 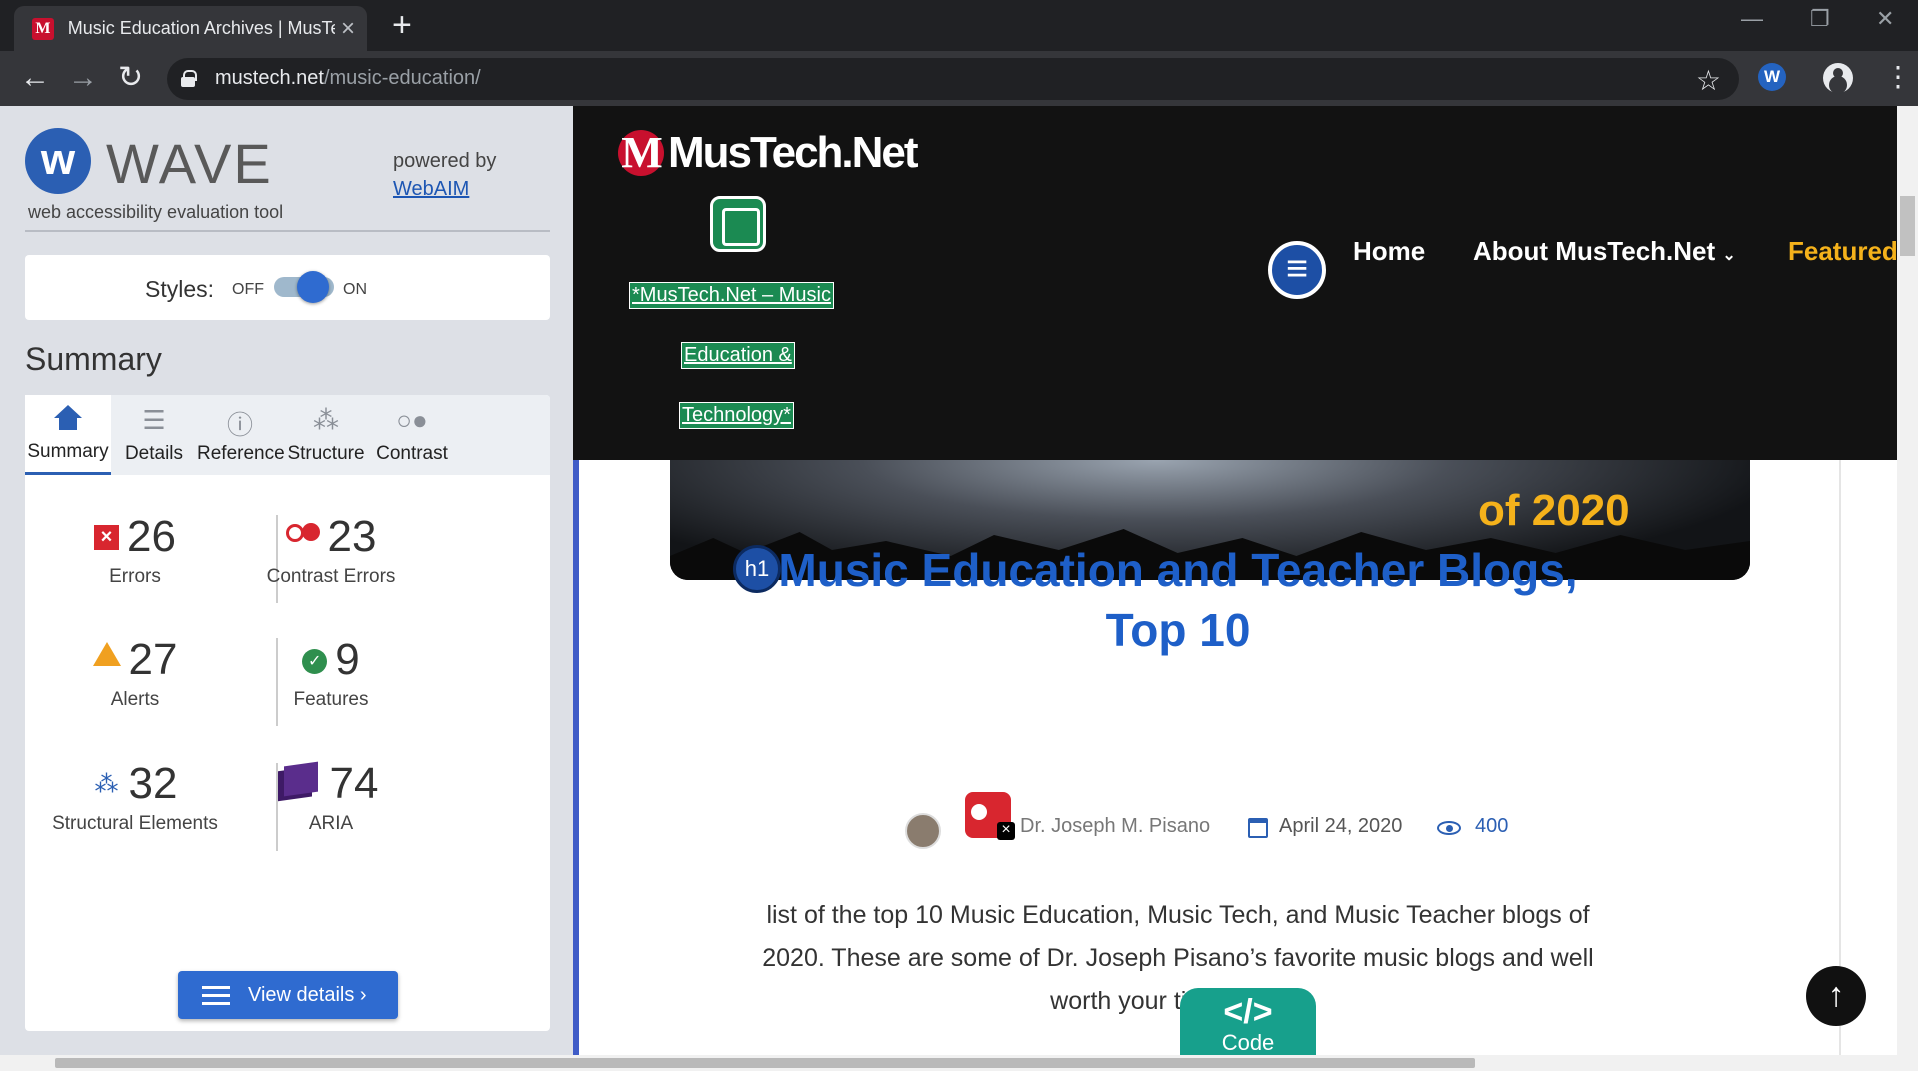 I want to click on views-eye-icon, so click(x=1449, y=828).